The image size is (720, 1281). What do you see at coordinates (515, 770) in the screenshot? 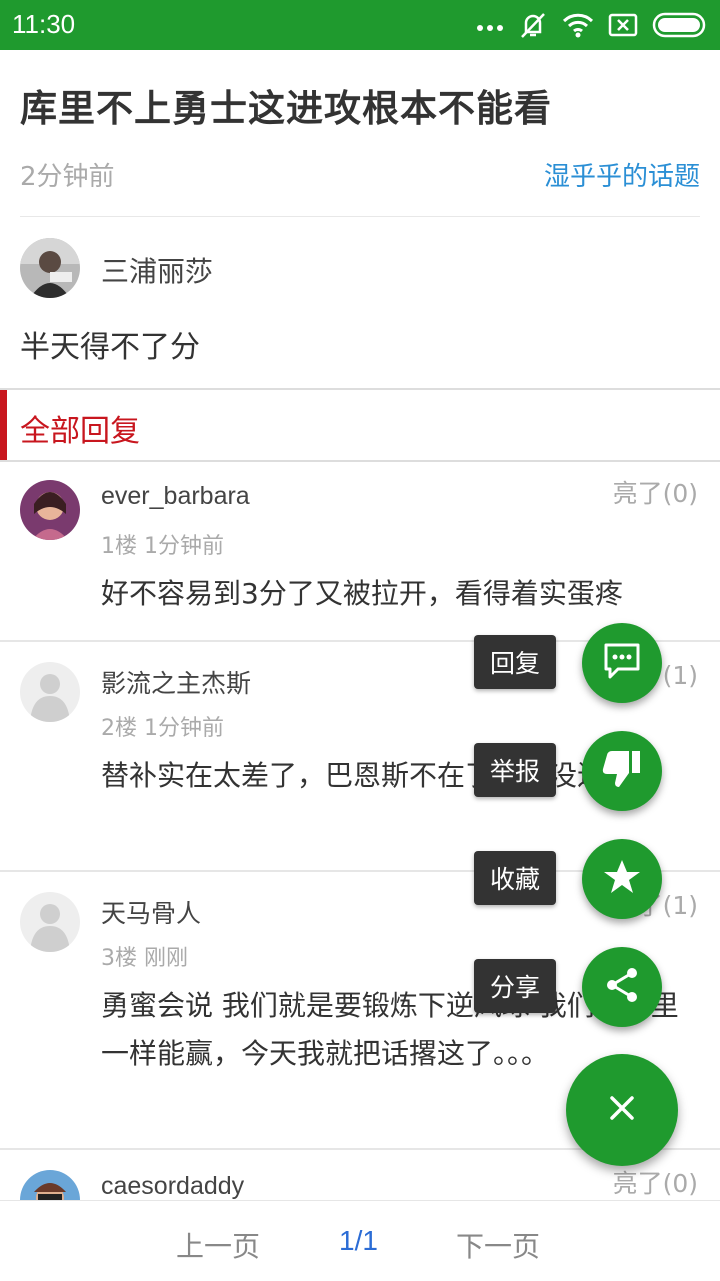
I see `fab-report-label: 举报` at bounding box center [515, 770].